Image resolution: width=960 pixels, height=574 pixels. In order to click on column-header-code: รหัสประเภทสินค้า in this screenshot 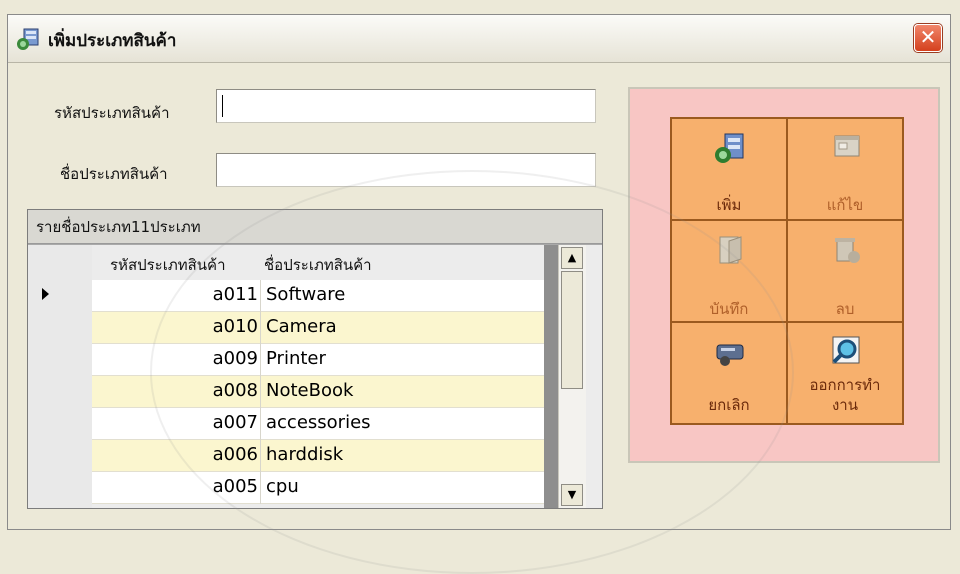, I will do `click(168, 265)`.